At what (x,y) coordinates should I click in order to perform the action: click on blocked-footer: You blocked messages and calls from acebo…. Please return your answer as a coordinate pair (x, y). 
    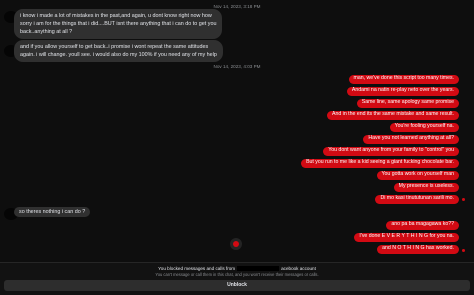
    Looking at the image, I should click on (237, 278).